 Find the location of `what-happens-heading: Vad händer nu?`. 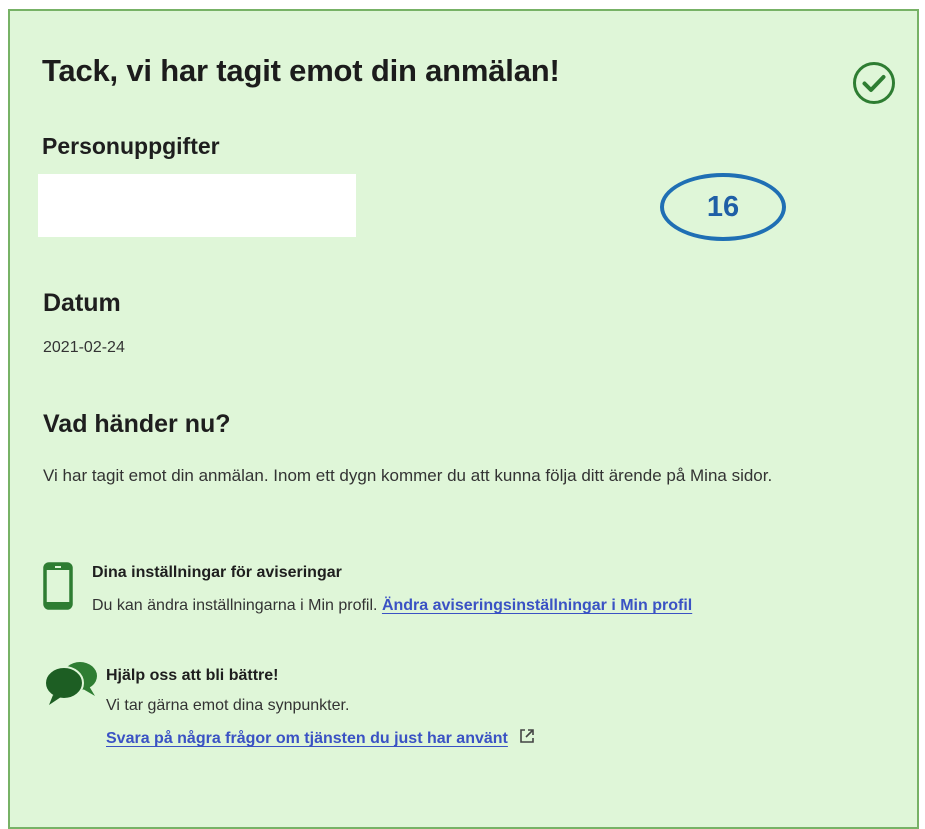

what-happens-heading: Vad händer nu? is located at coordinates (137, 424).